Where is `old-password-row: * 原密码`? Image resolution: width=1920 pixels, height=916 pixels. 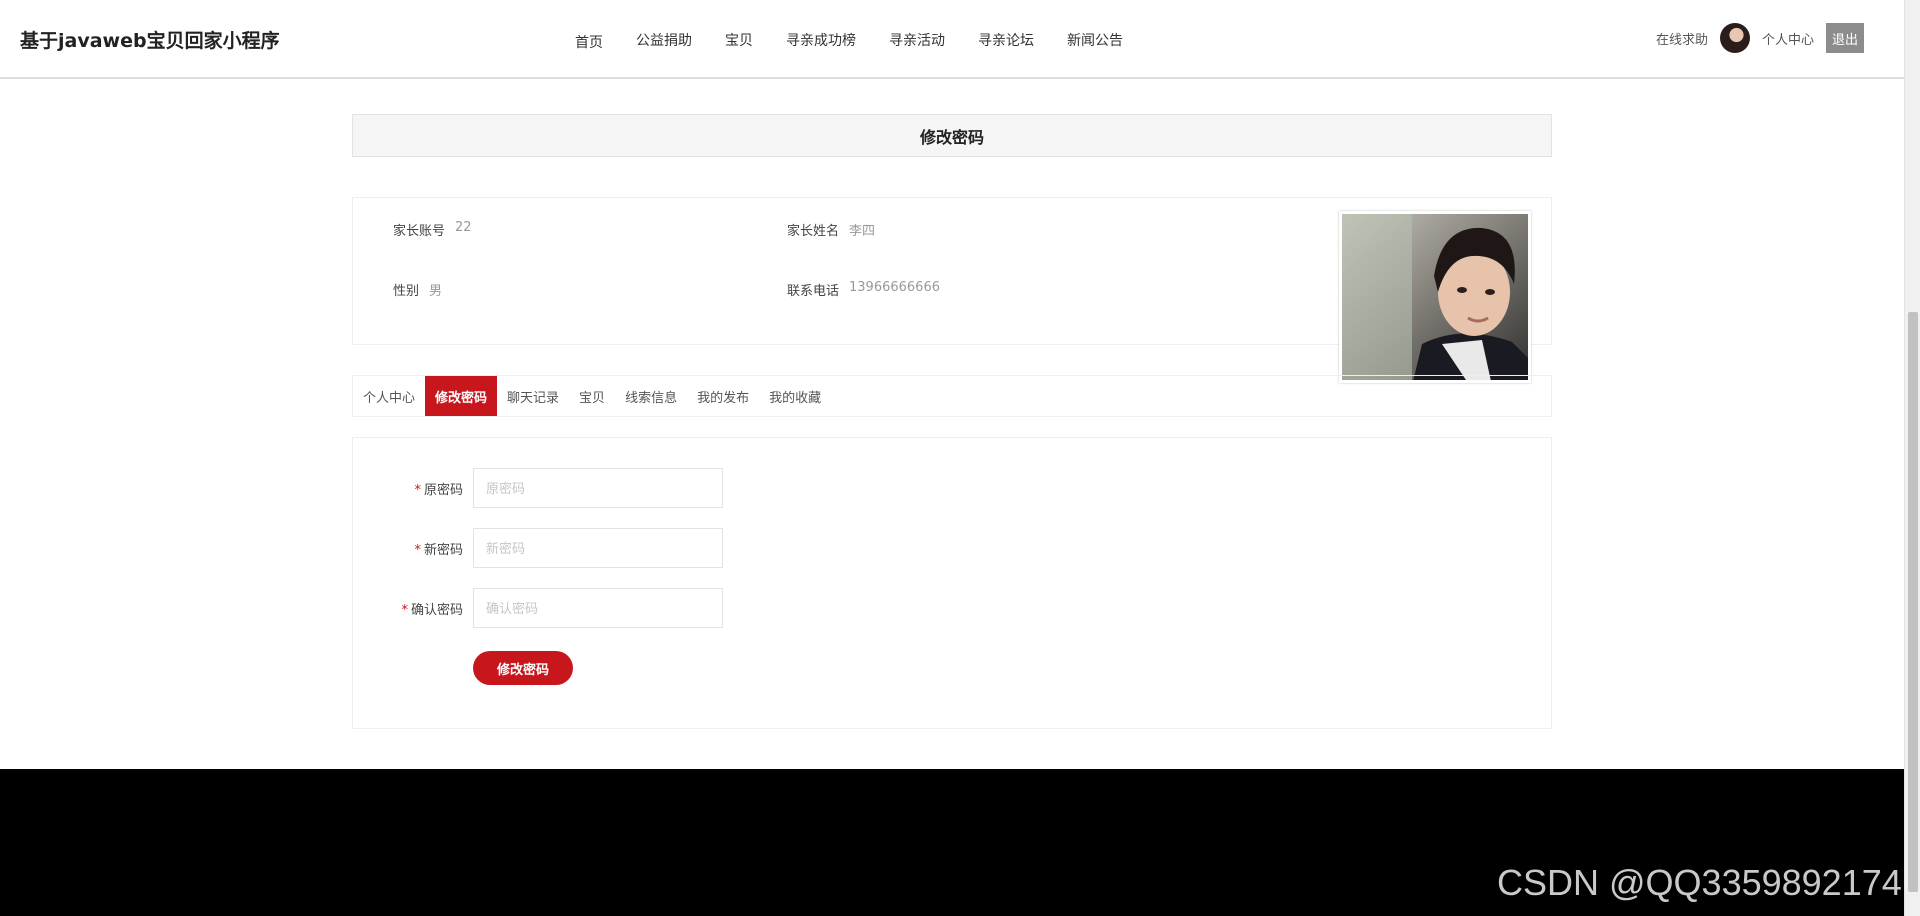 old-password-row: * 原密码 is located at coordinates (538, 488).